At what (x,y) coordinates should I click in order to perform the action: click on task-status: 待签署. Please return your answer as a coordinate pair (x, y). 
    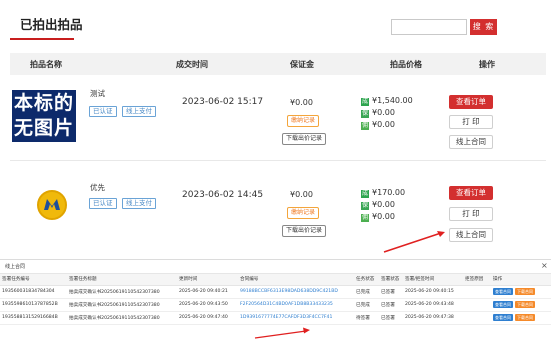
    Looking at the image, I should click on (366, 318).